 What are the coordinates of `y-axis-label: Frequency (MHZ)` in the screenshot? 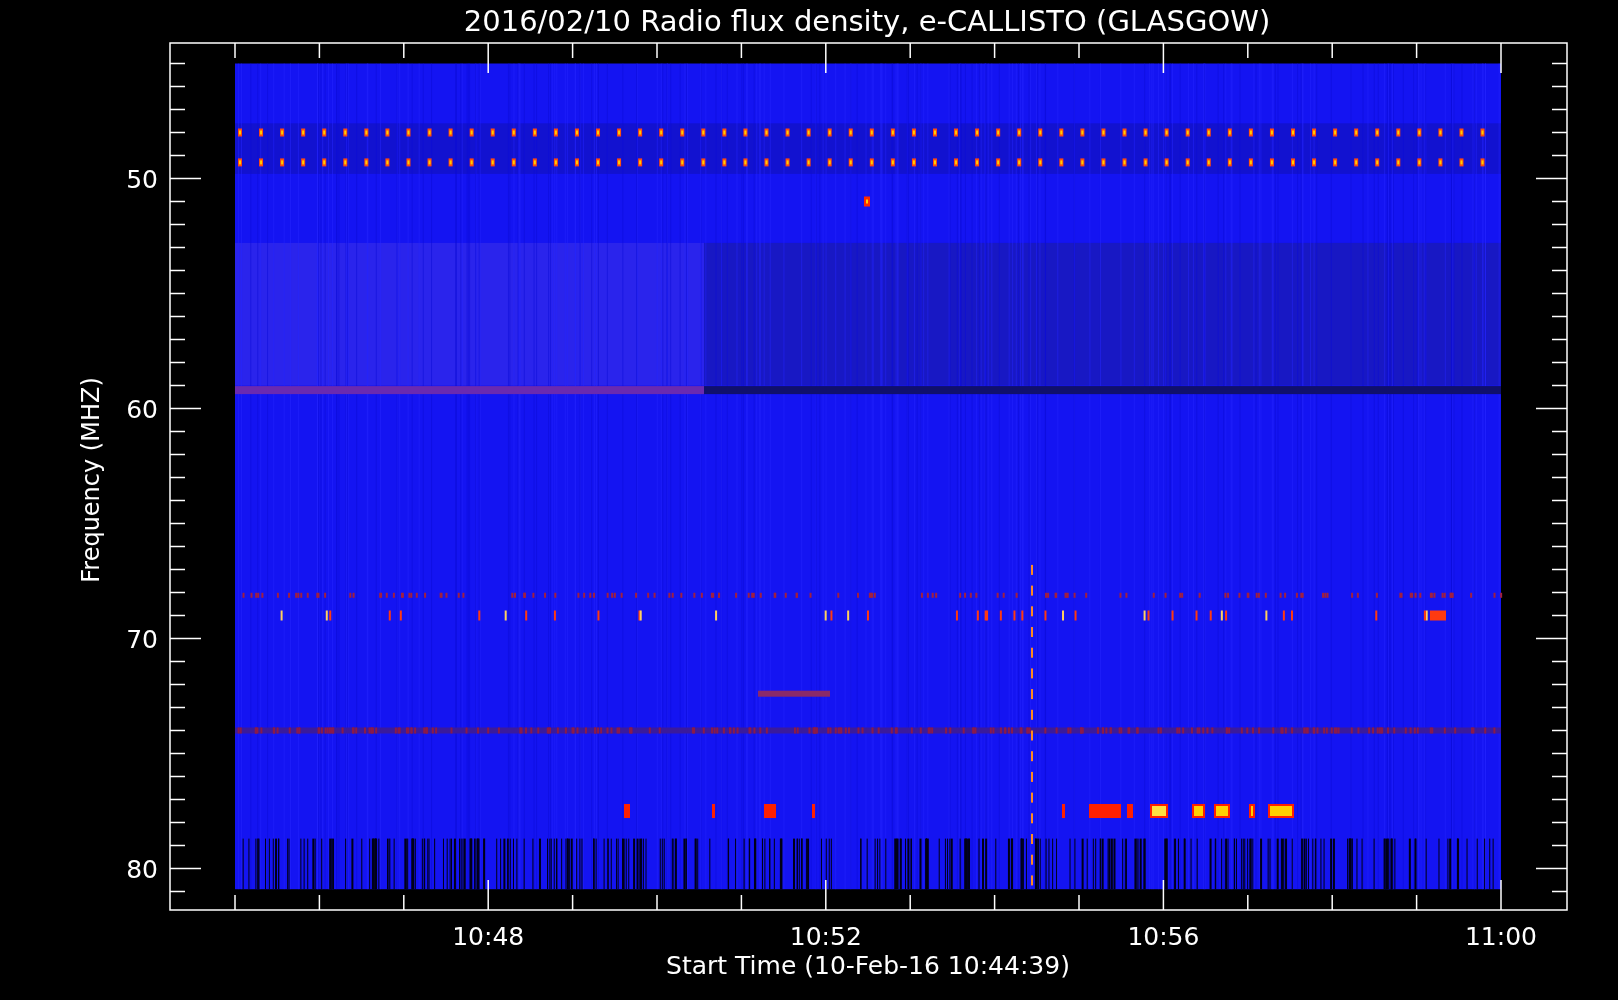 It's located at (91, 480).